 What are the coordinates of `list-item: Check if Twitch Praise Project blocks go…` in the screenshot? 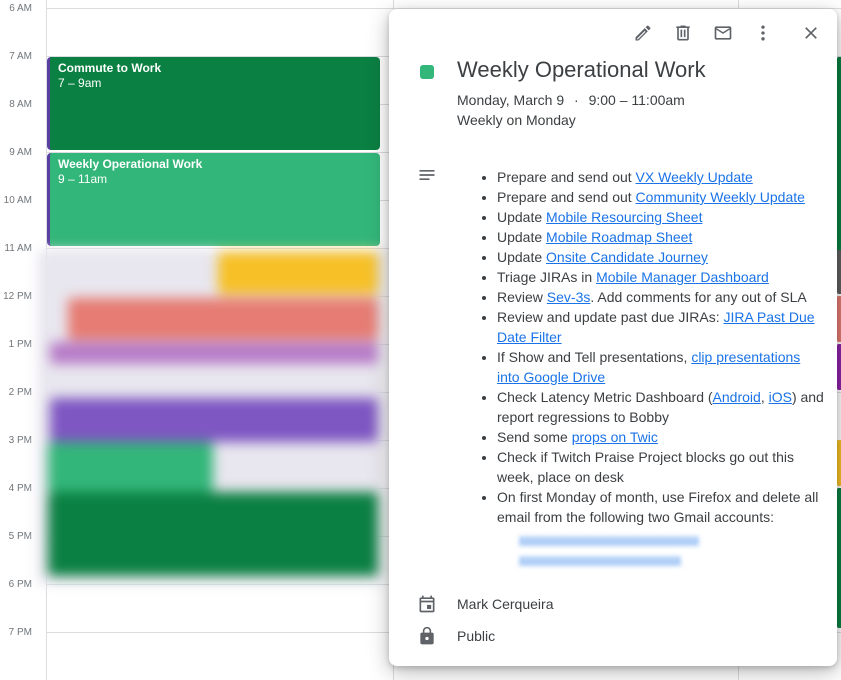 It's located at (660, 467).